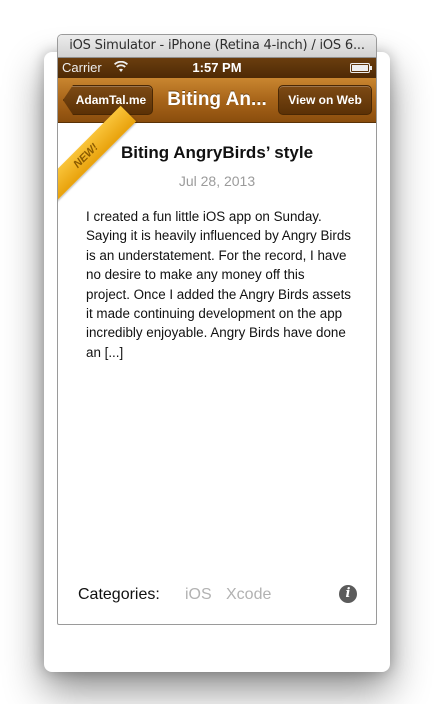 The image size is (434, 704). I want to click on categories-bar: Categories: iOS Xcode i, so click(217, 595).